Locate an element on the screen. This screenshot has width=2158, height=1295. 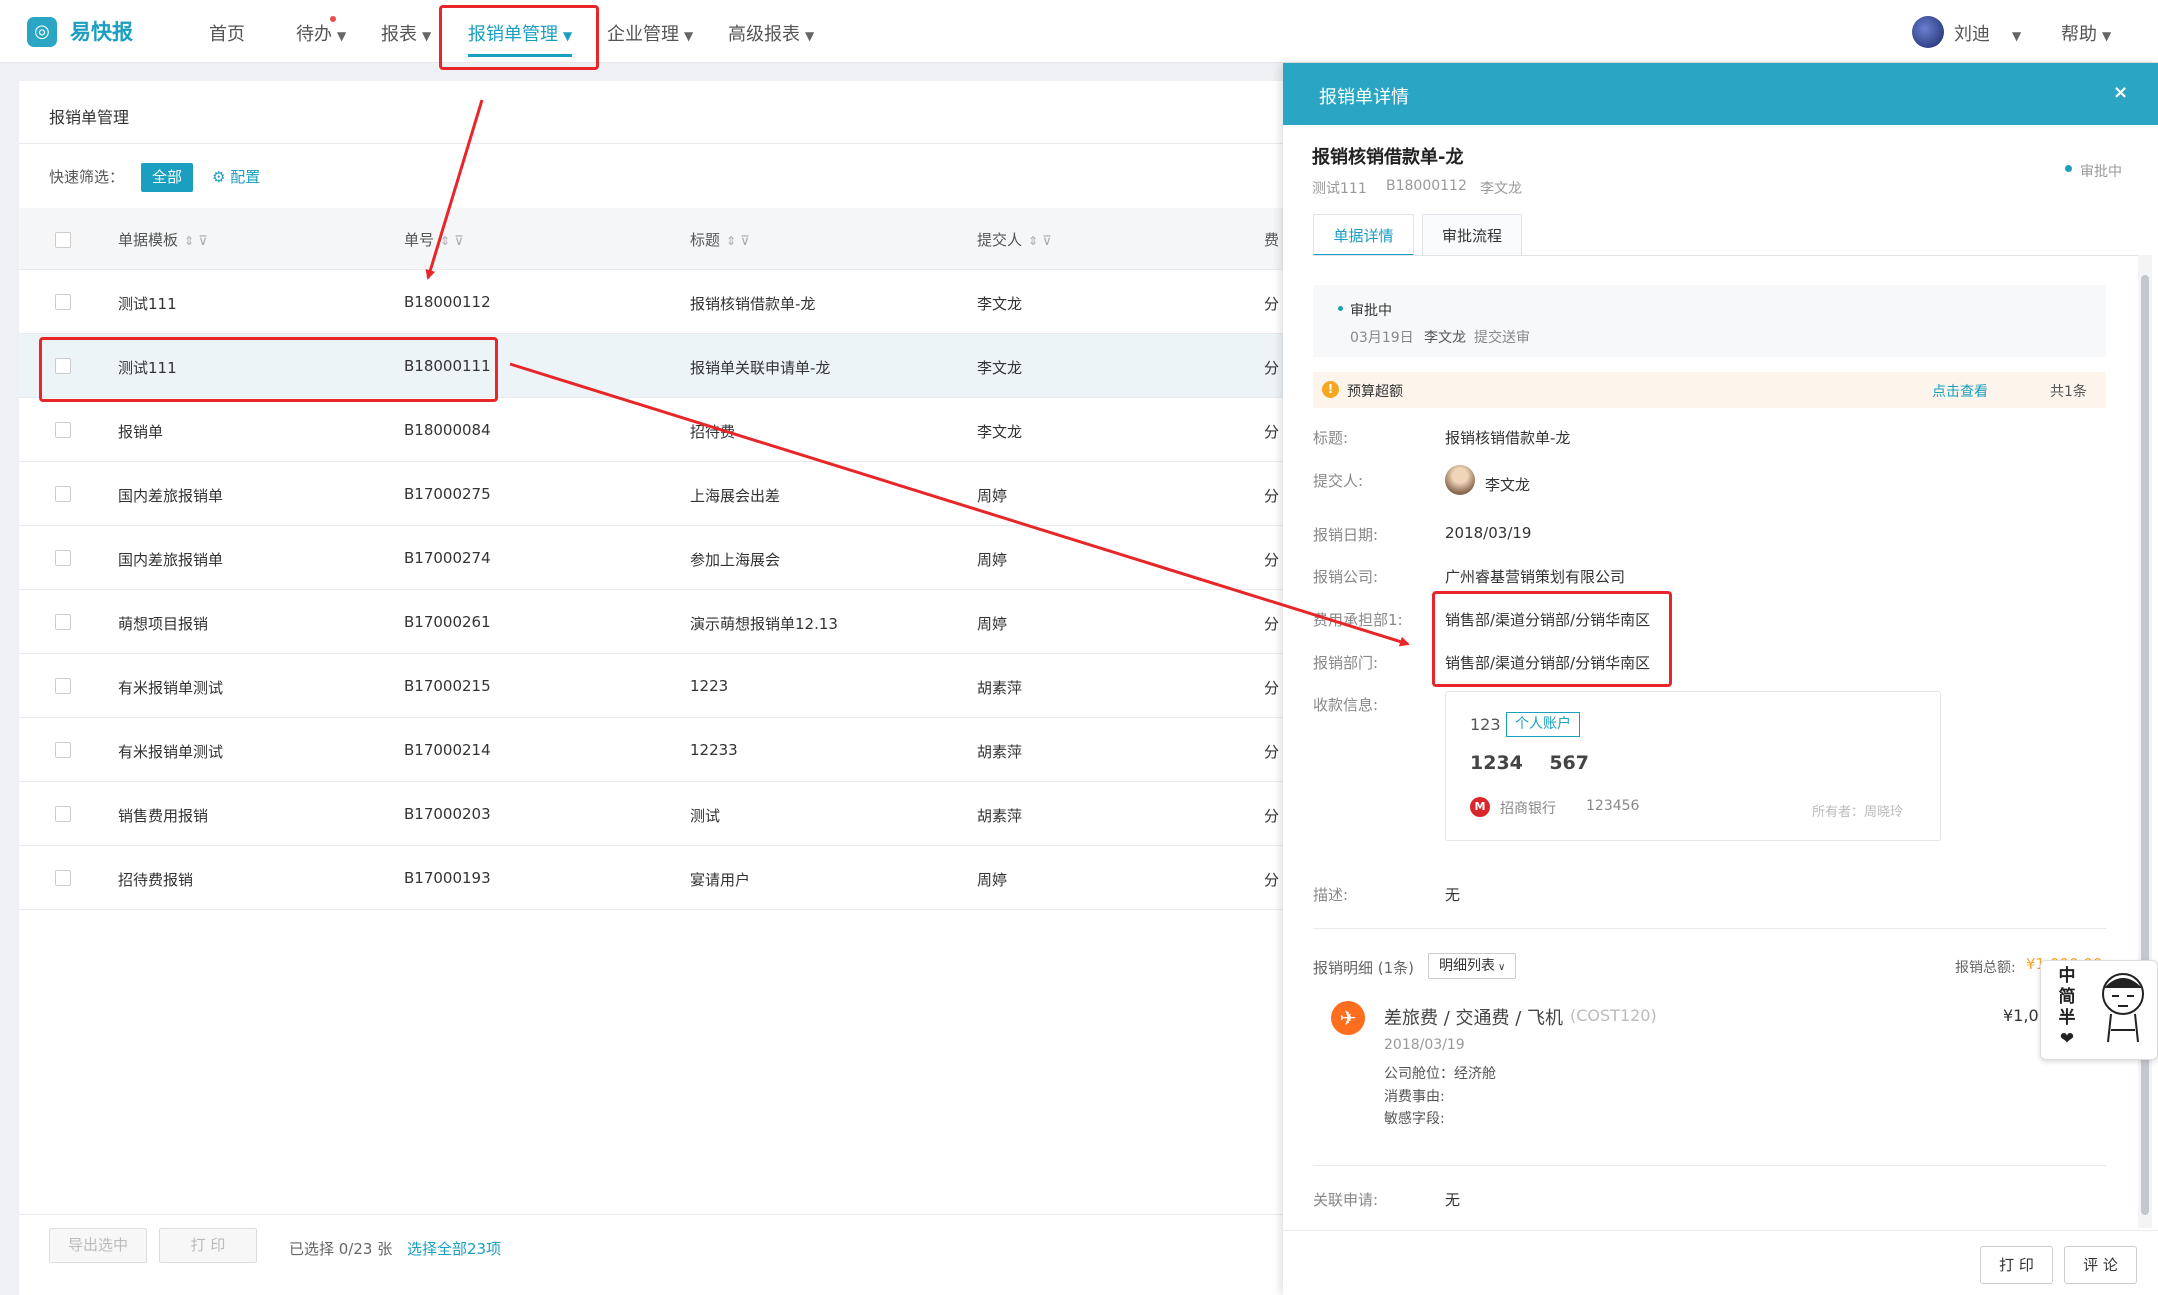
chevron-down-icon: ▼ is located at coordinates (427, 36).